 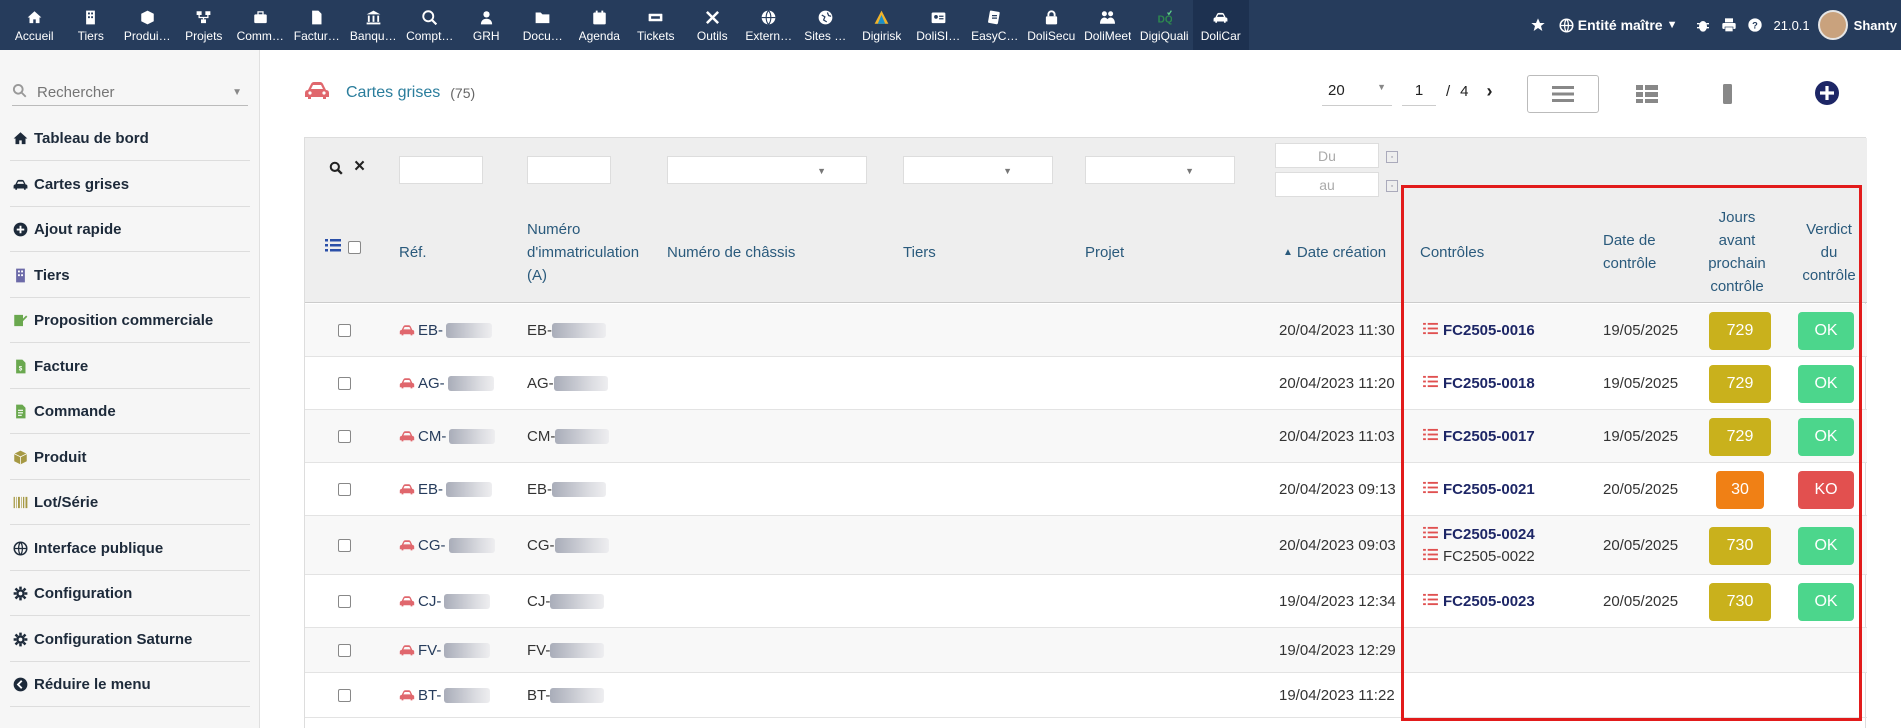 What do you see at coordinates (359, 167) in the screenshot?
I see `clear-filter-icon: ×` at bounding box center [359, 167].